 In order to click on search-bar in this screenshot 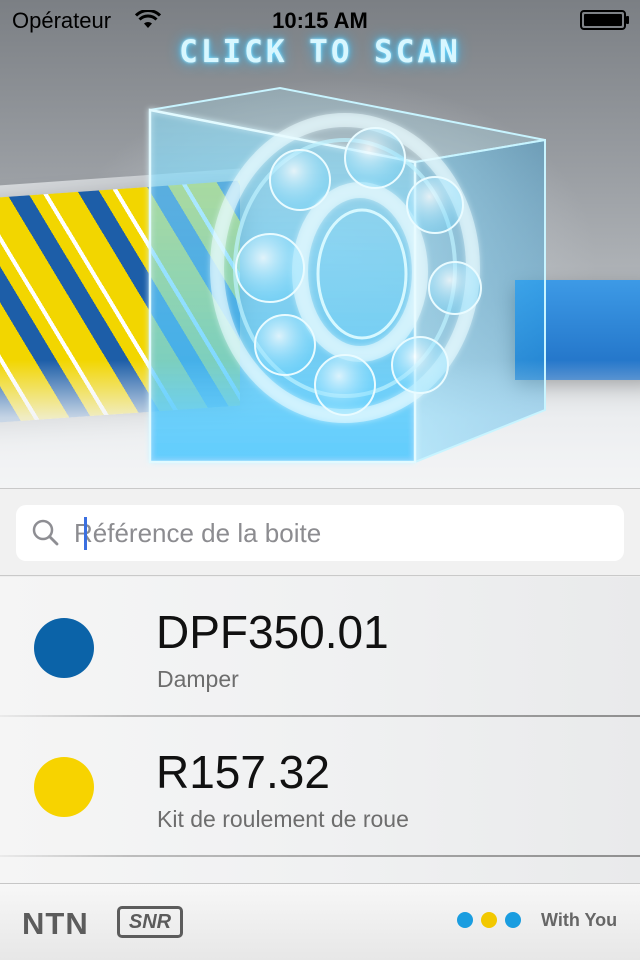, I will do `click(320, 532)`.